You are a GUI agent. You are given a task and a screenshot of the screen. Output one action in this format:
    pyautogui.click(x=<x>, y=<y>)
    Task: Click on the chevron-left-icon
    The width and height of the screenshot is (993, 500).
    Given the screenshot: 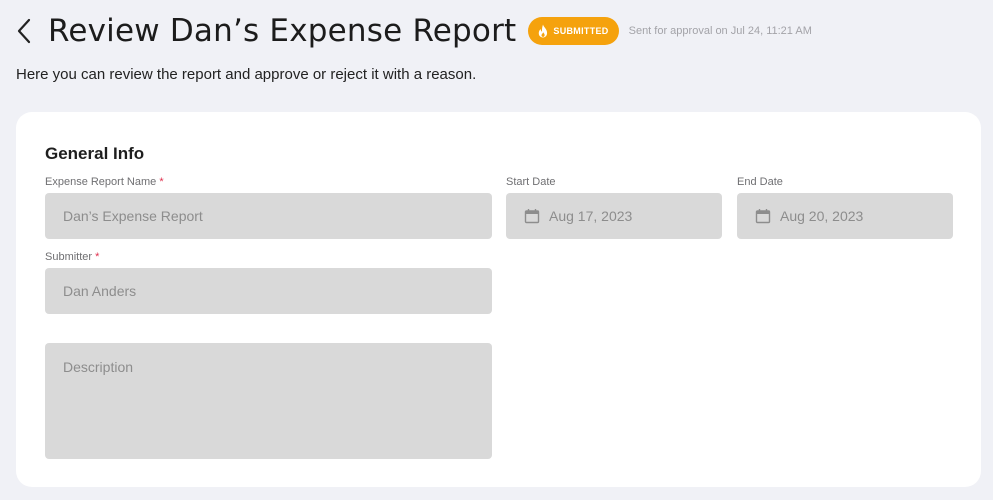 What is the action you would take?
    pyautogui.click(x=24, y=31)
    